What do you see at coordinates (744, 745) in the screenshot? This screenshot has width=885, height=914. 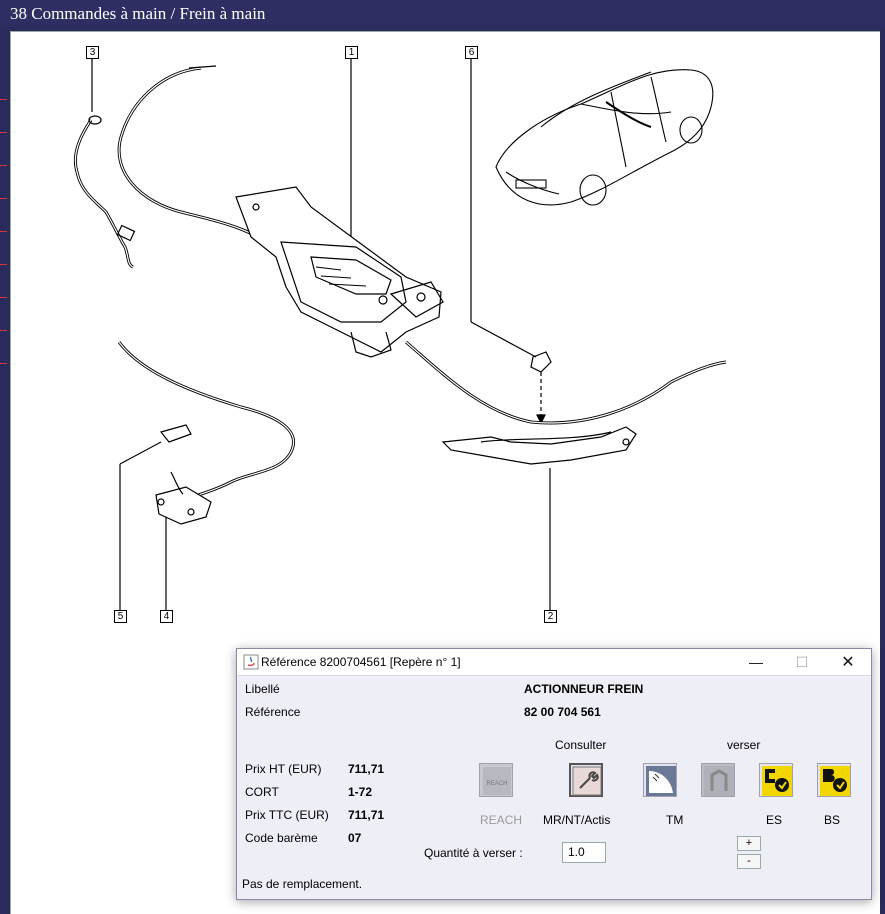 I see `verser-label: verser` at bounding box center [744, 745].